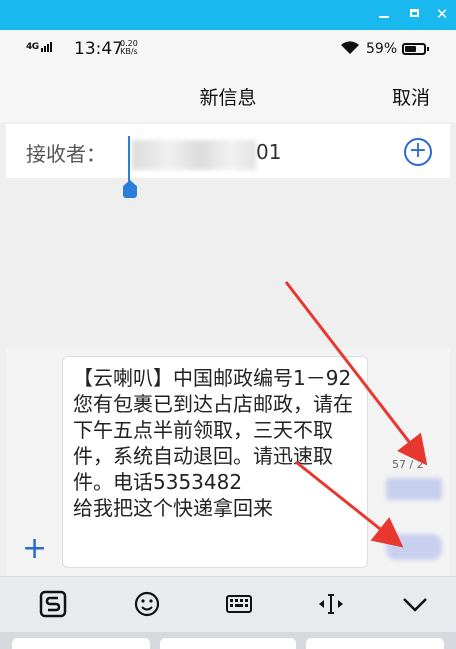  I want to click on wifi-icon, so click(350, 50).